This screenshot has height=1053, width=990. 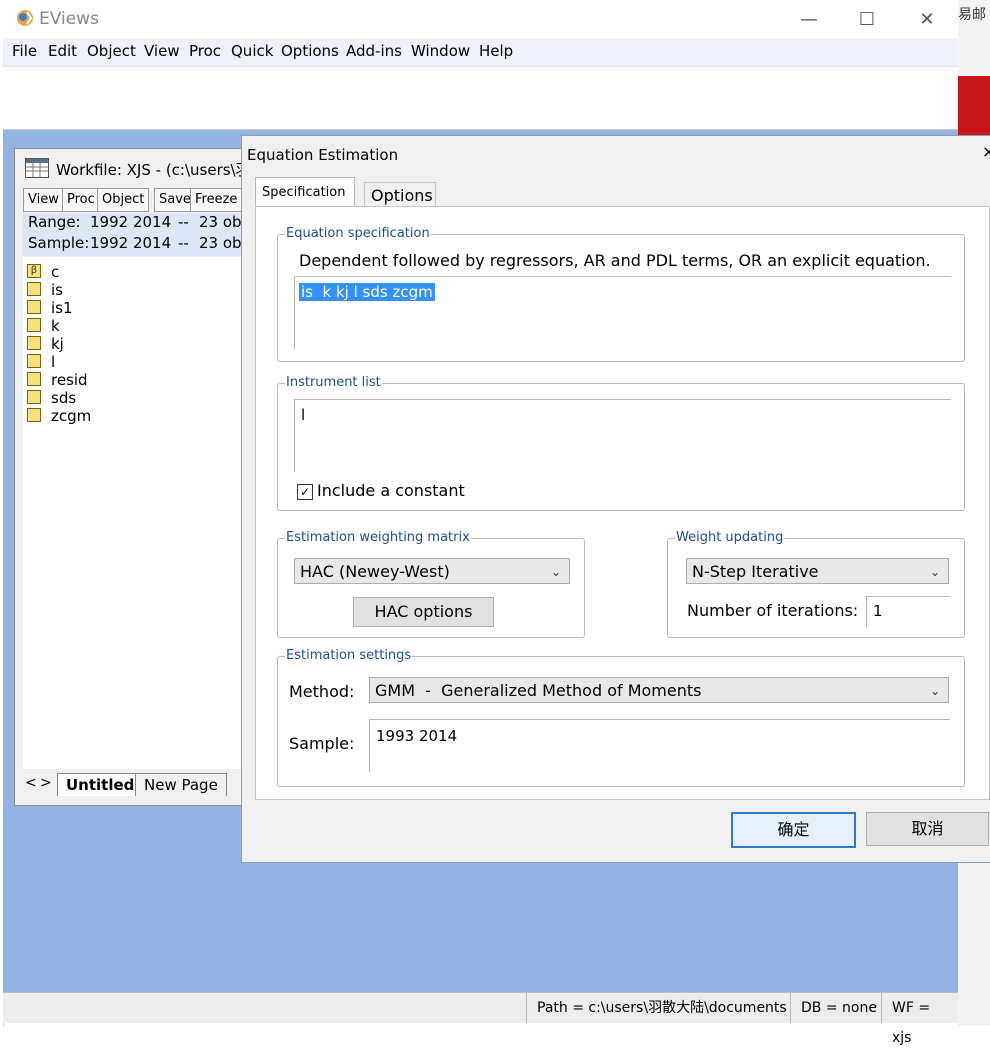 I want to click on include-constant-checkbox: ✓, so click(x=305, y=492).